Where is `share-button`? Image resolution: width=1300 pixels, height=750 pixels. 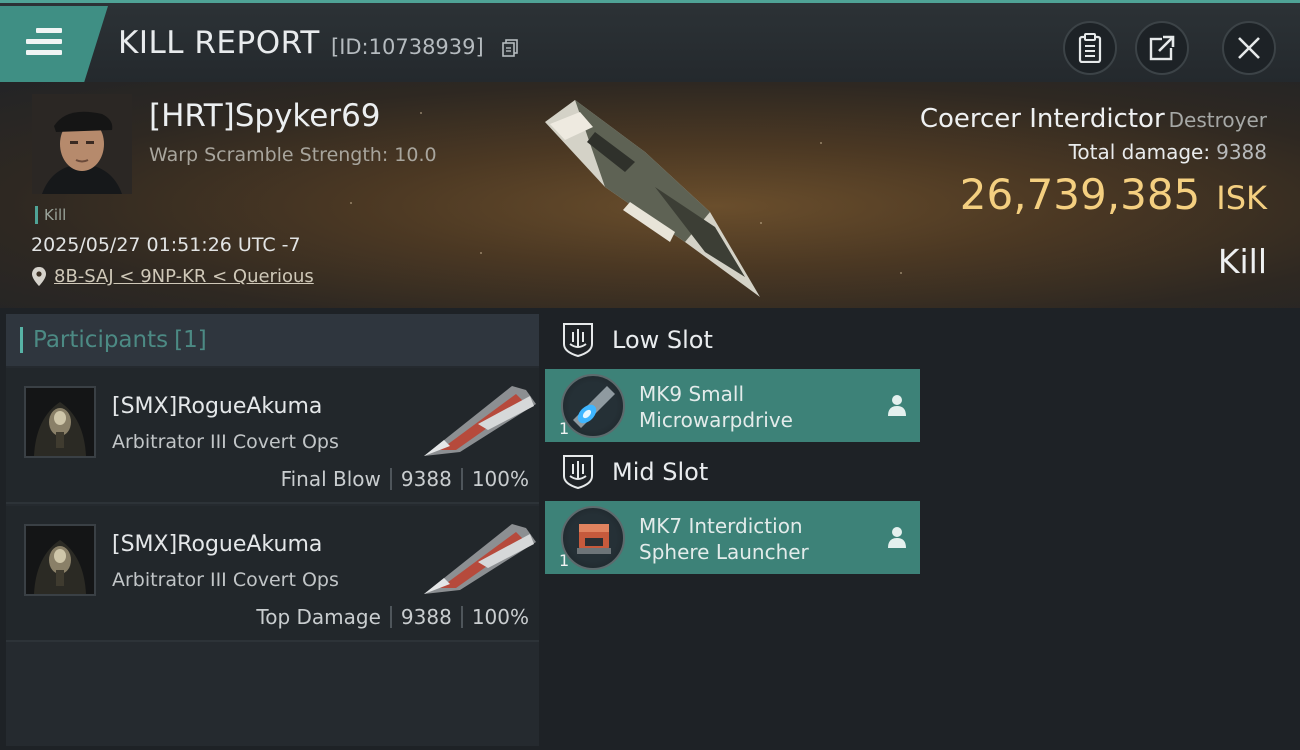
share-button is located at coordinates (1162, 48).